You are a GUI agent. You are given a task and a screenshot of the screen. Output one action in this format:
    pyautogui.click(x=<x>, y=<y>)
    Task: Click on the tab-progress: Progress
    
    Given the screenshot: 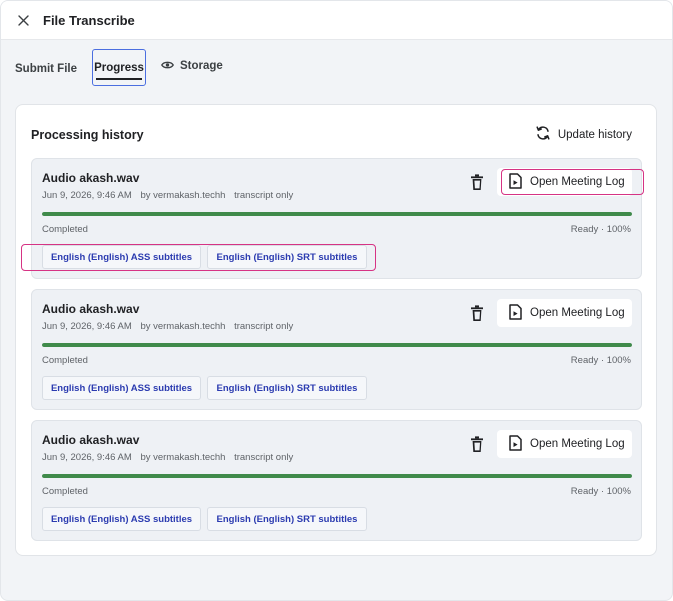 What is the action you would take?
    pyautogui.click(x=119, y=67)
    